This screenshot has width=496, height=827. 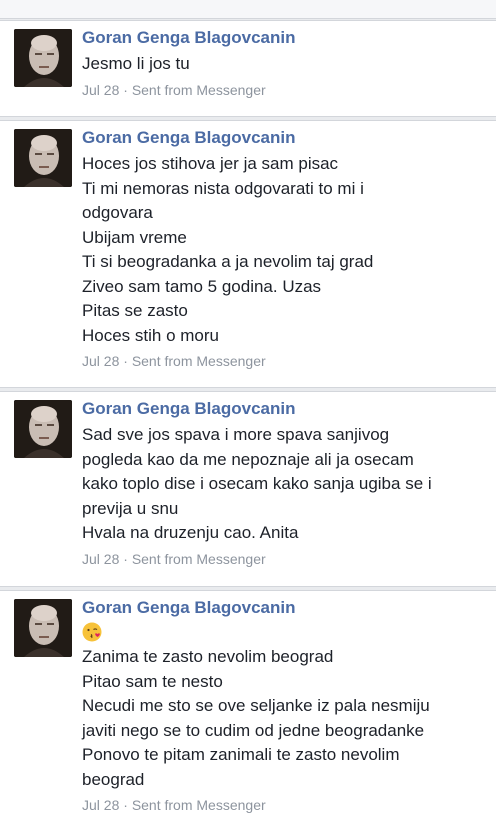 What do you see at coordinates (152, 681) in the screenshot?
I see `message-line: Pitao sam te nesto` at bounding box center [152, 681].